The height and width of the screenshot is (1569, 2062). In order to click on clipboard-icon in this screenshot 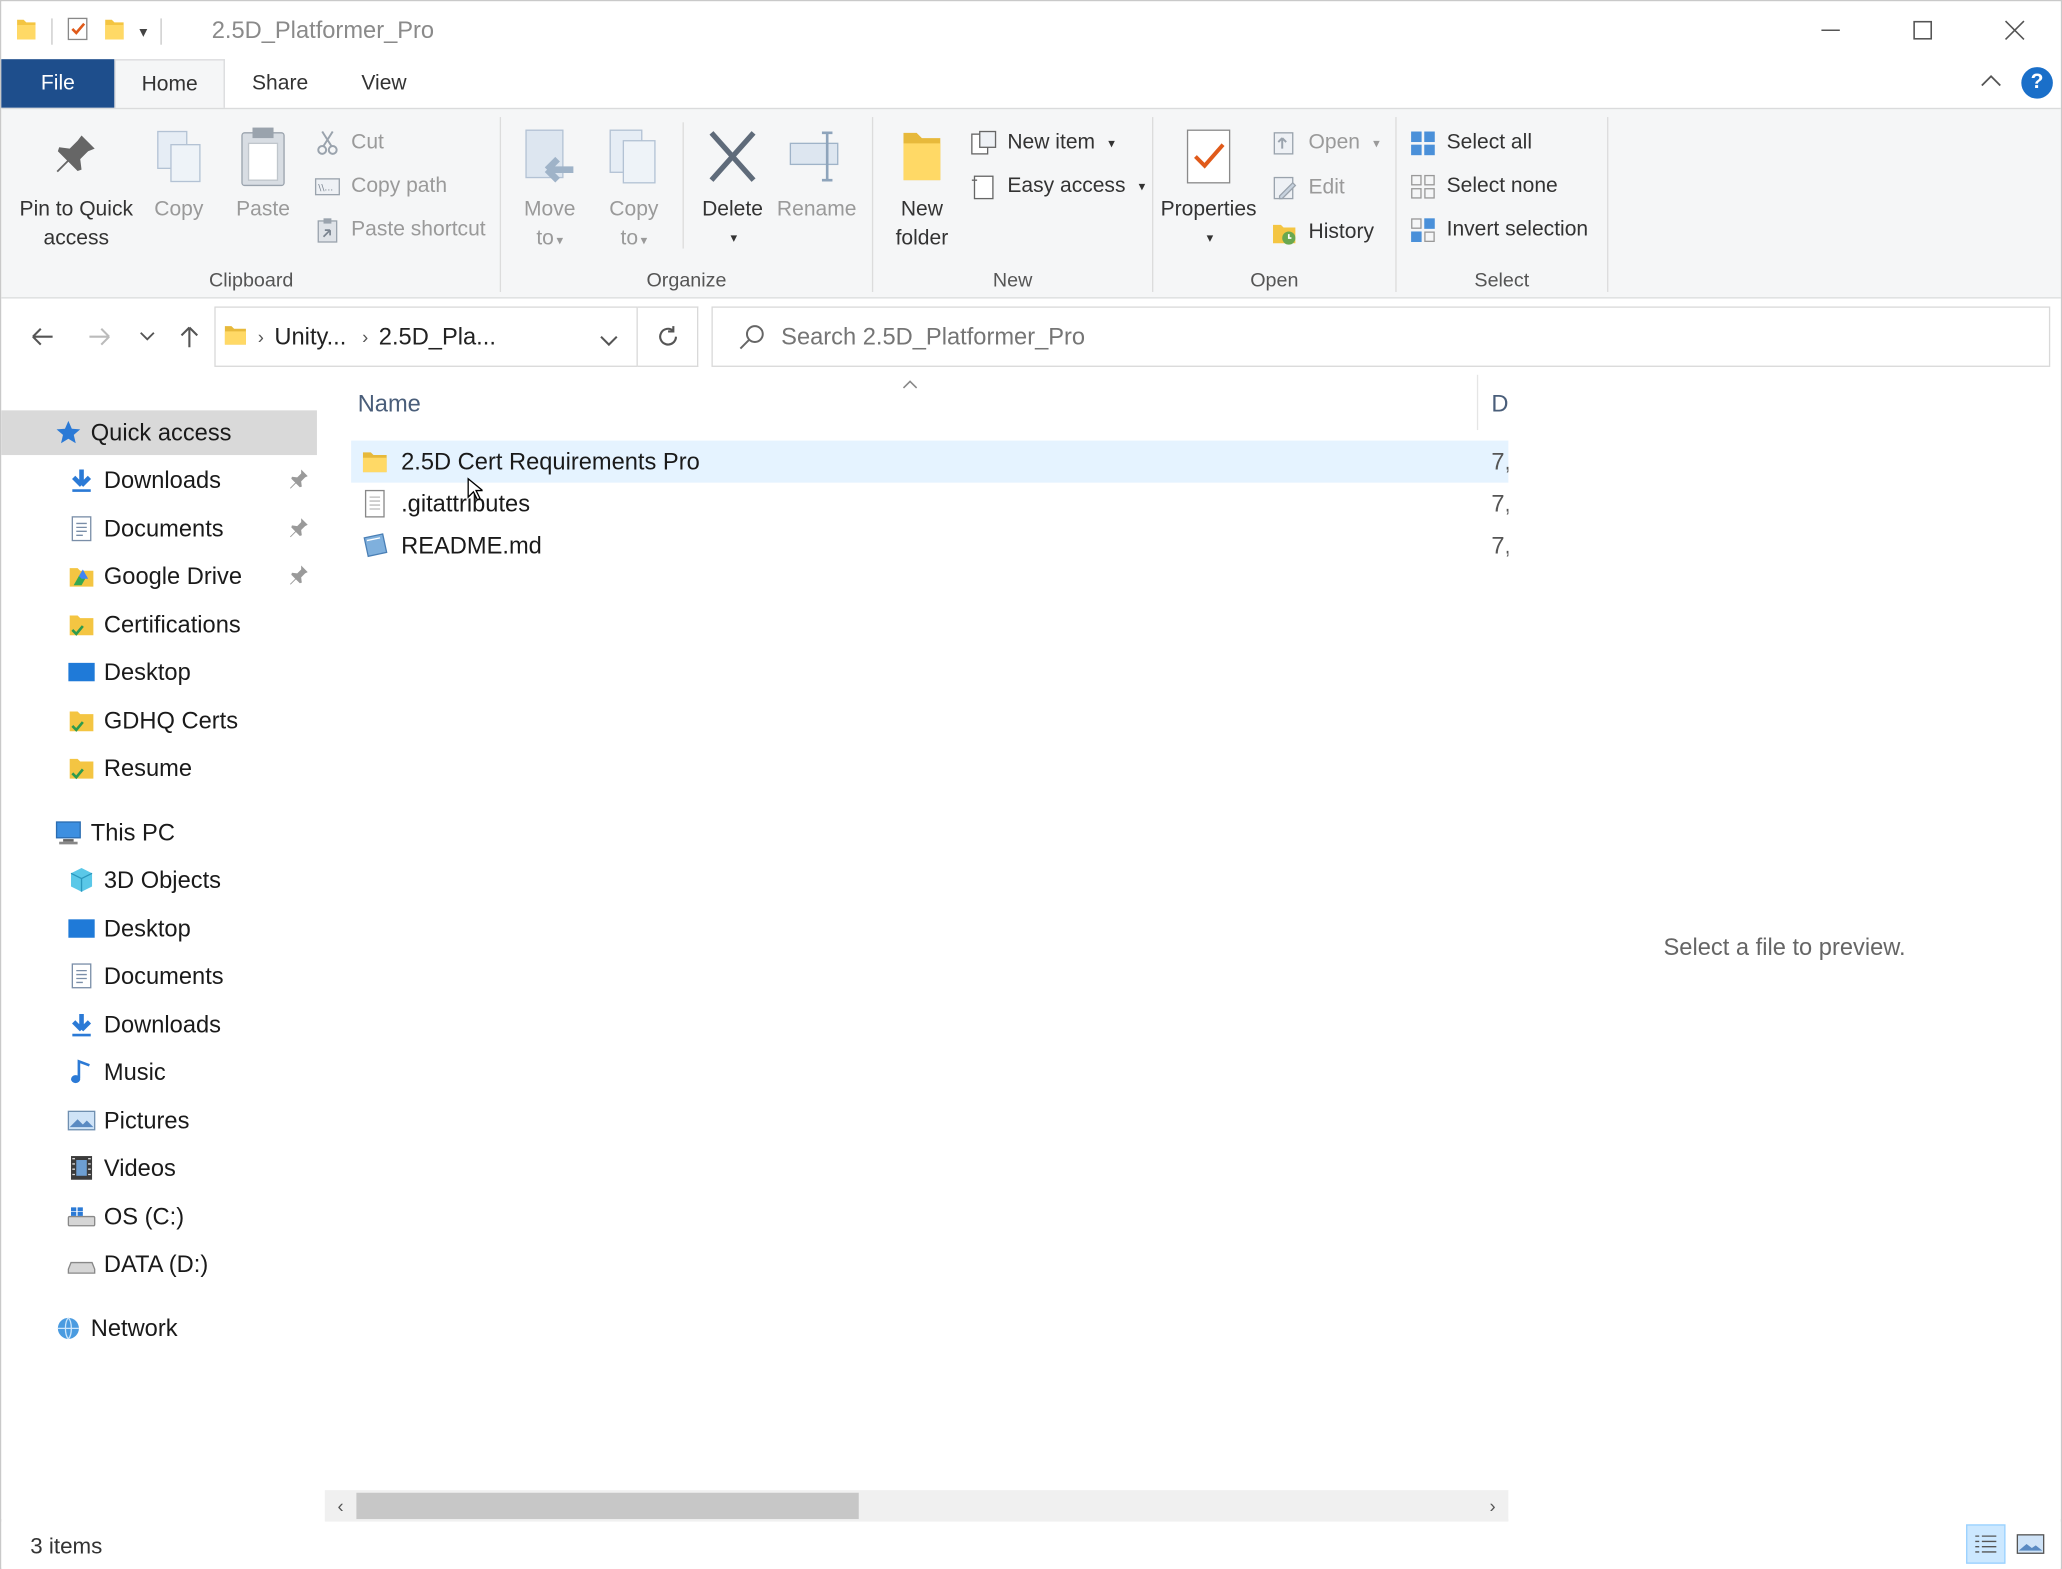, I will do `click(263, 156)`.